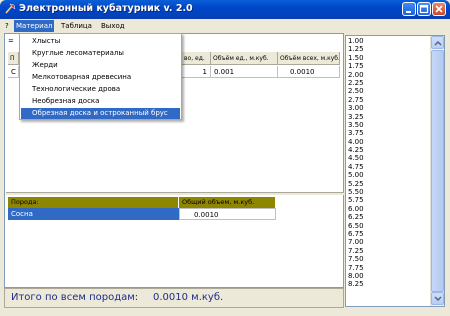 This screenshot has width=450, height=316. I want to click on length-list-item: 7.75, so click(389, 268).